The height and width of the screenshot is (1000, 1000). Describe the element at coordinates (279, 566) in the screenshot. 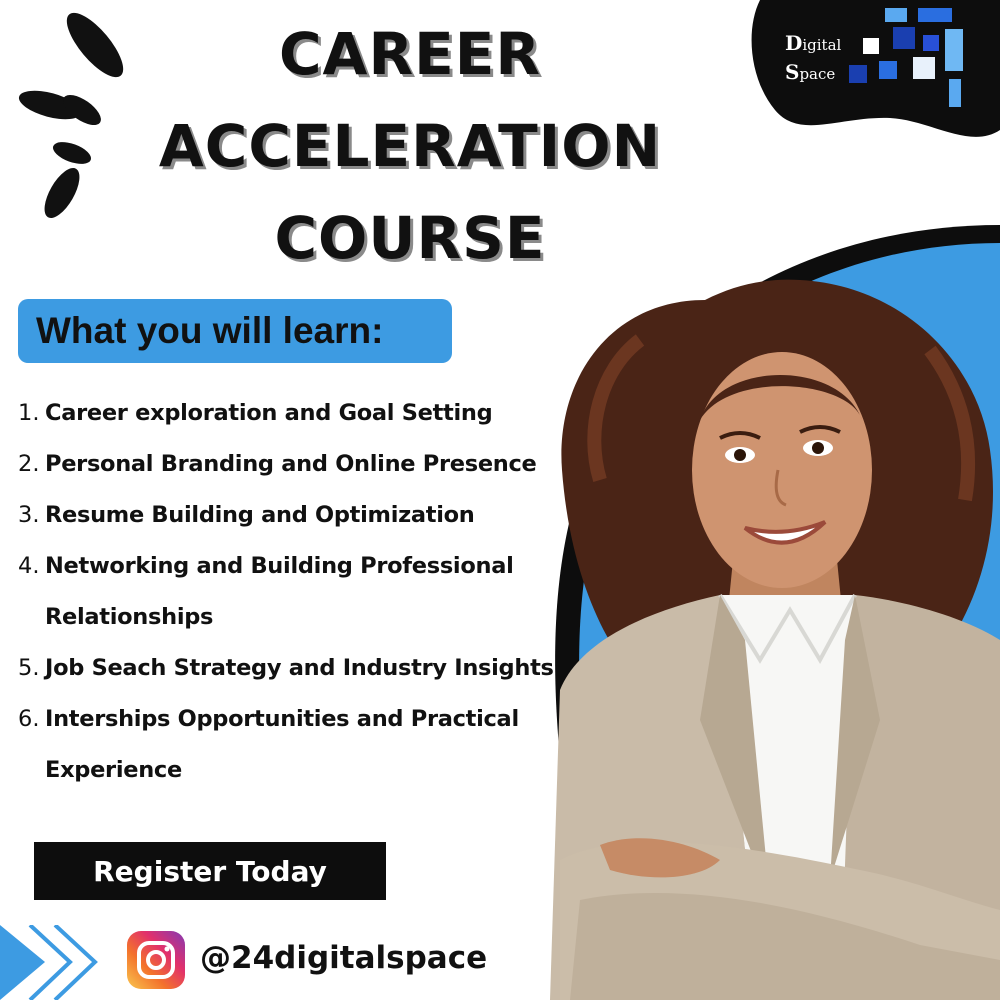

I see `list-item-text: Networking and Building Professional` at that location.